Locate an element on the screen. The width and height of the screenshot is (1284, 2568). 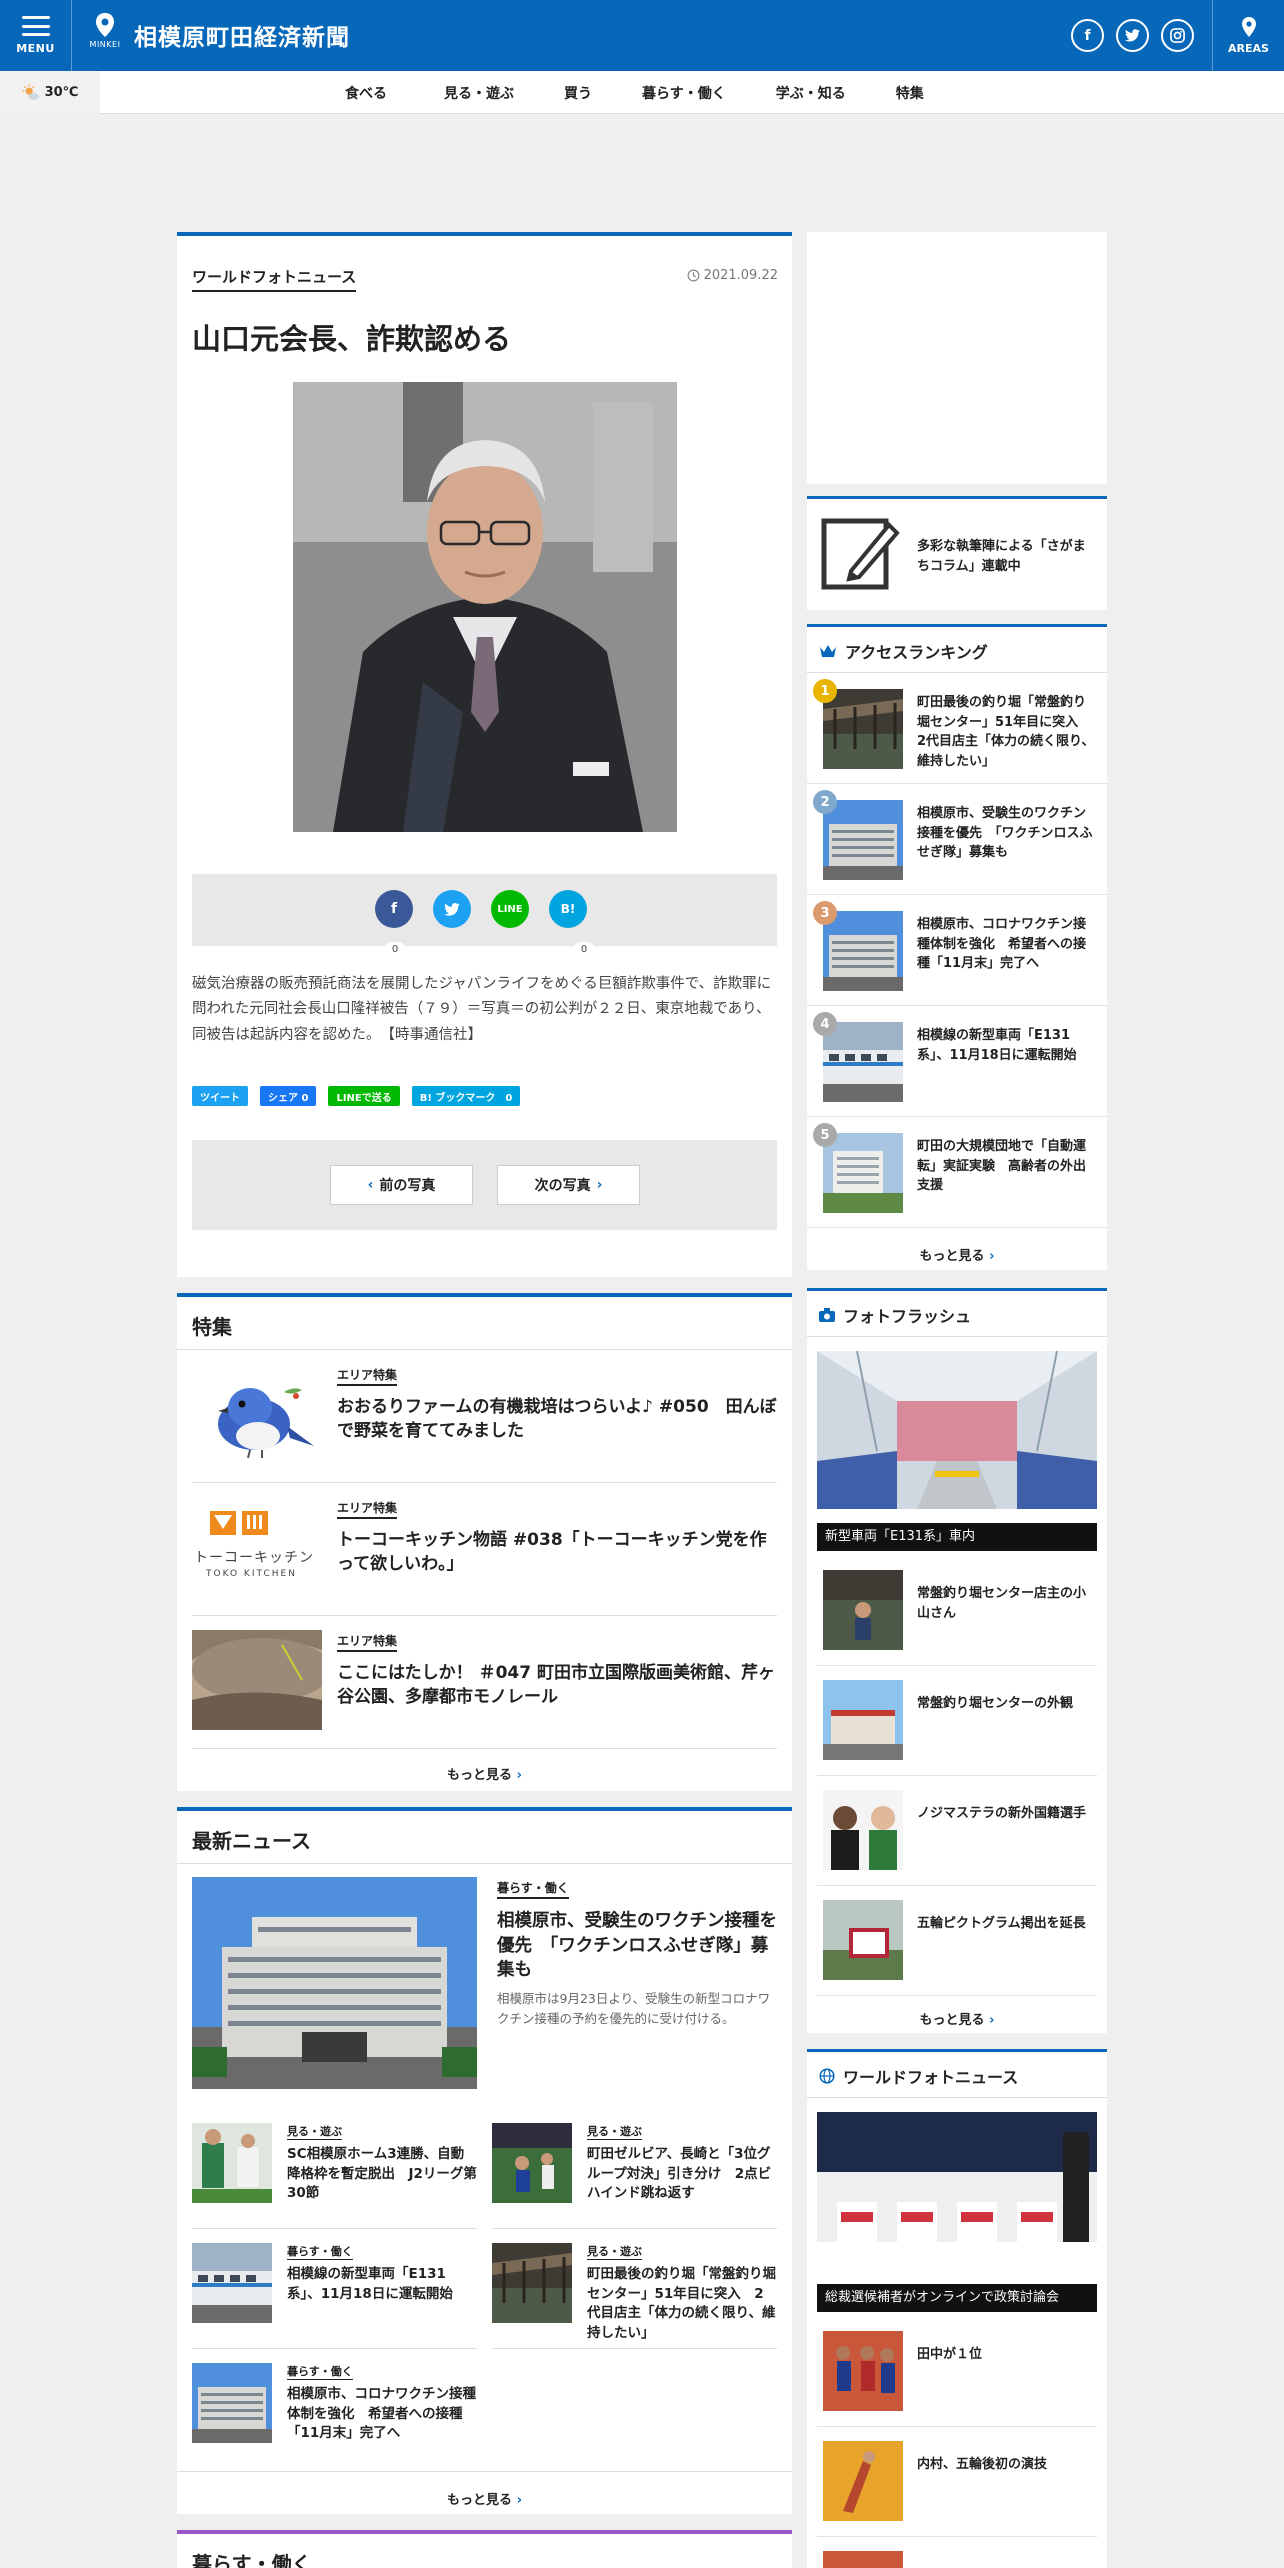
article-category: ワールドフォトニュース is located at coordinates (274, 279).